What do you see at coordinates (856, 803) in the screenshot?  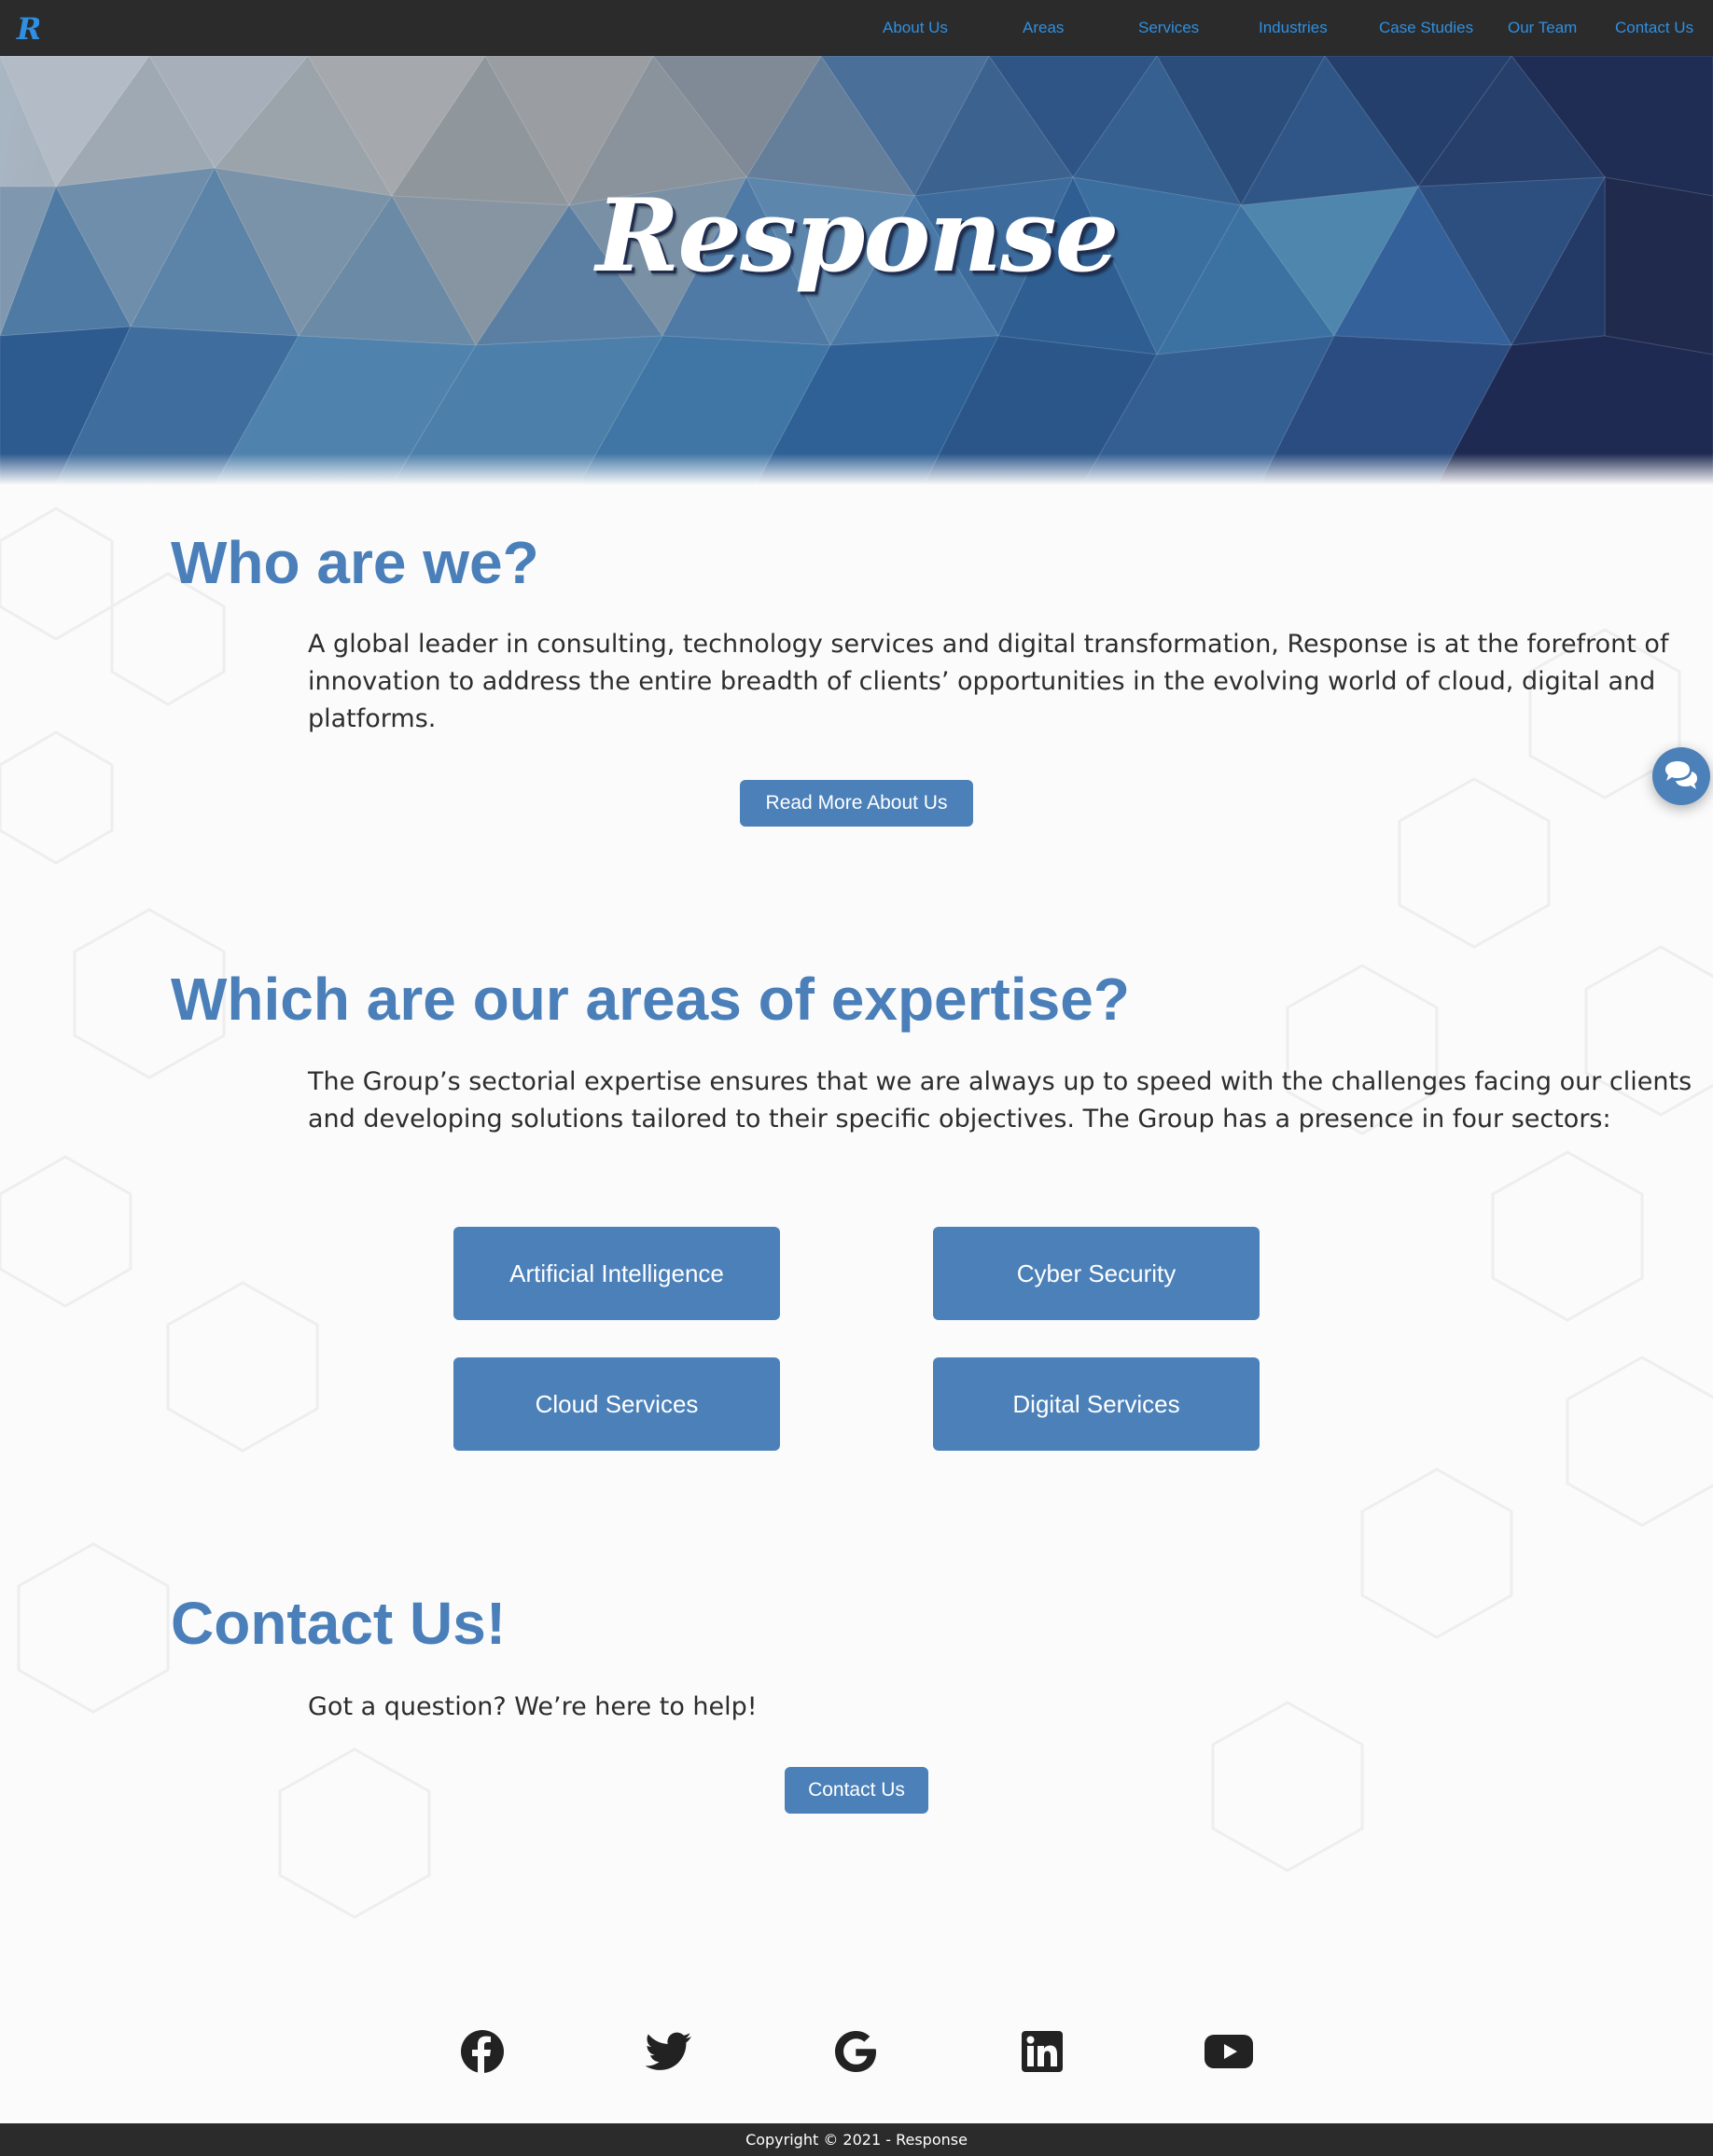 I see `read-more-about-us-button: Read More About Us` at bounding box center [856, 803].